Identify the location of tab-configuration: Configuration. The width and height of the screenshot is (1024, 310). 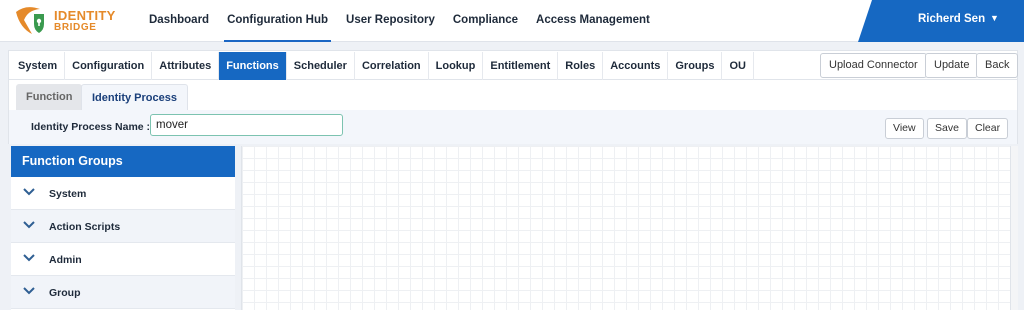
(109, 66).